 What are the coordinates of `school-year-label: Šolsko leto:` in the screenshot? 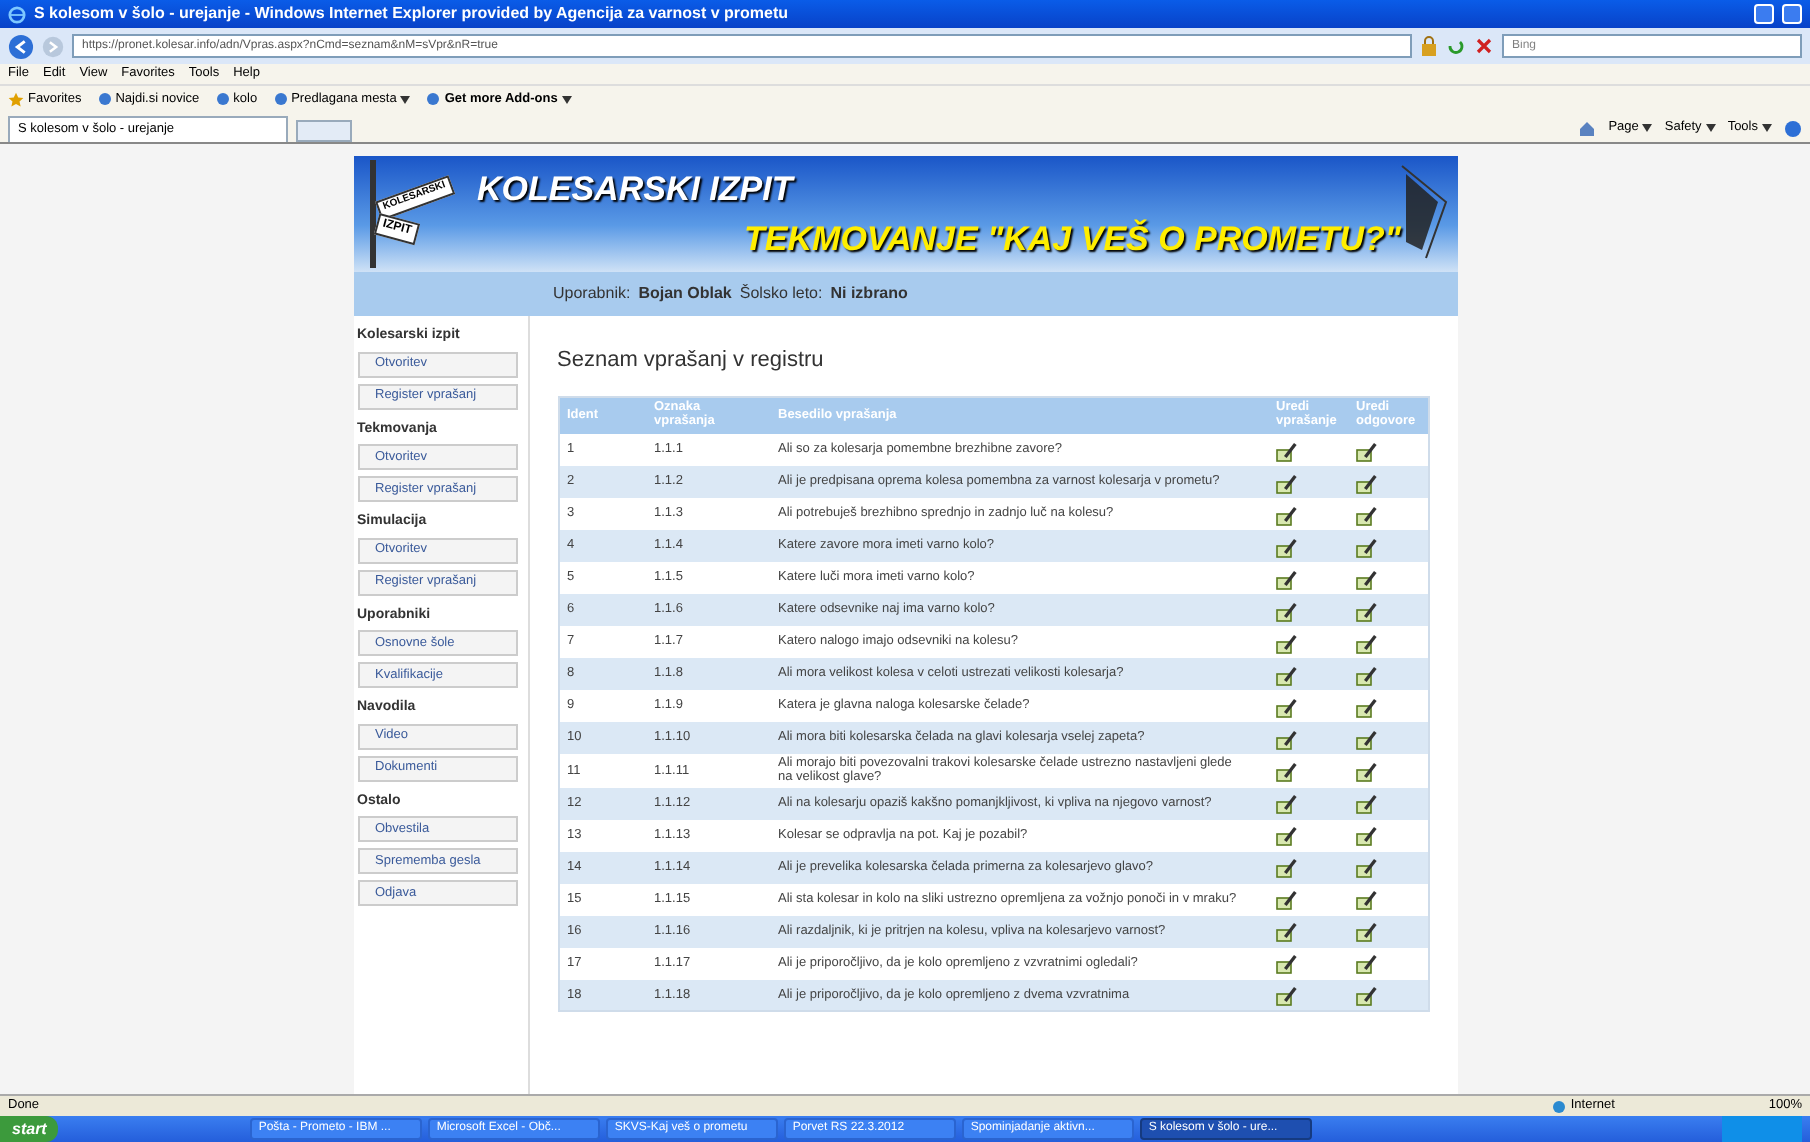 It's located at (781, 294).